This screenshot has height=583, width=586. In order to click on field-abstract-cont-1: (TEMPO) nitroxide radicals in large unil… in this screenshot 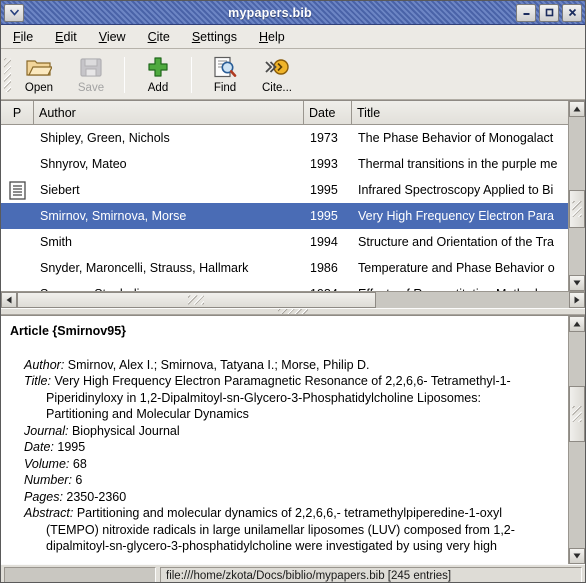, I will do `click(280, 529)`.